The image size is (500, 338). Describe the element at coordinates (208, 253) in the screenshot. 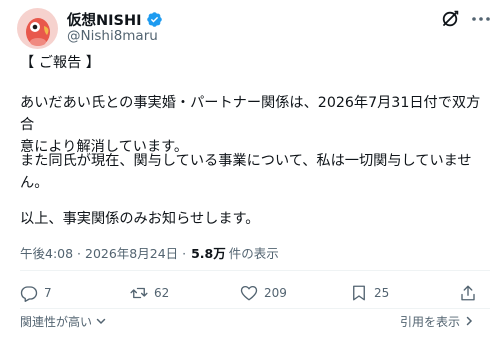

I see `views-count: 5.8万` at that location.